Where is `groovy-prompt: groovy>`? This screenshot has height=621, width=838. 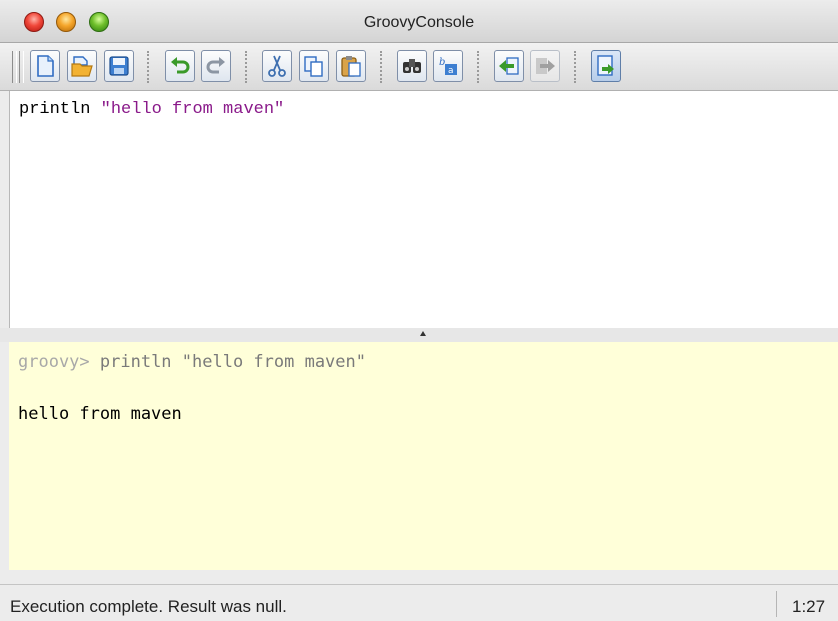 groovy-prompt: groovy> is located at coordinates (54, 362).